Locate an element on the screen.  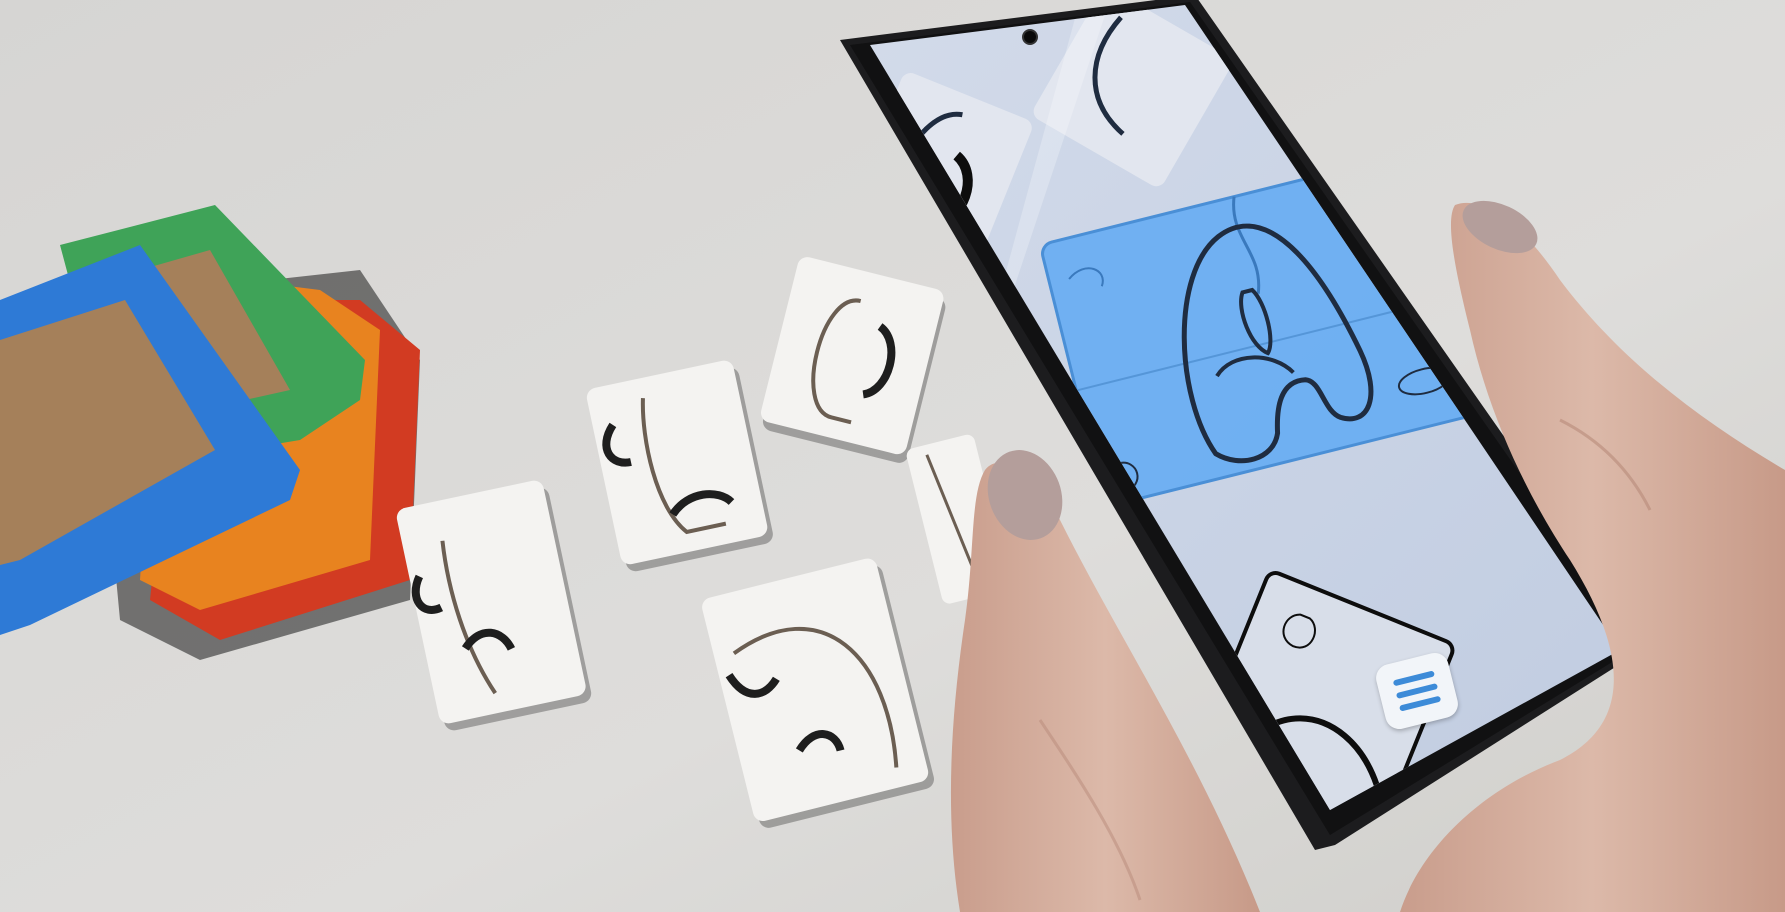
front-camera is located at coordinates (1030, 37).